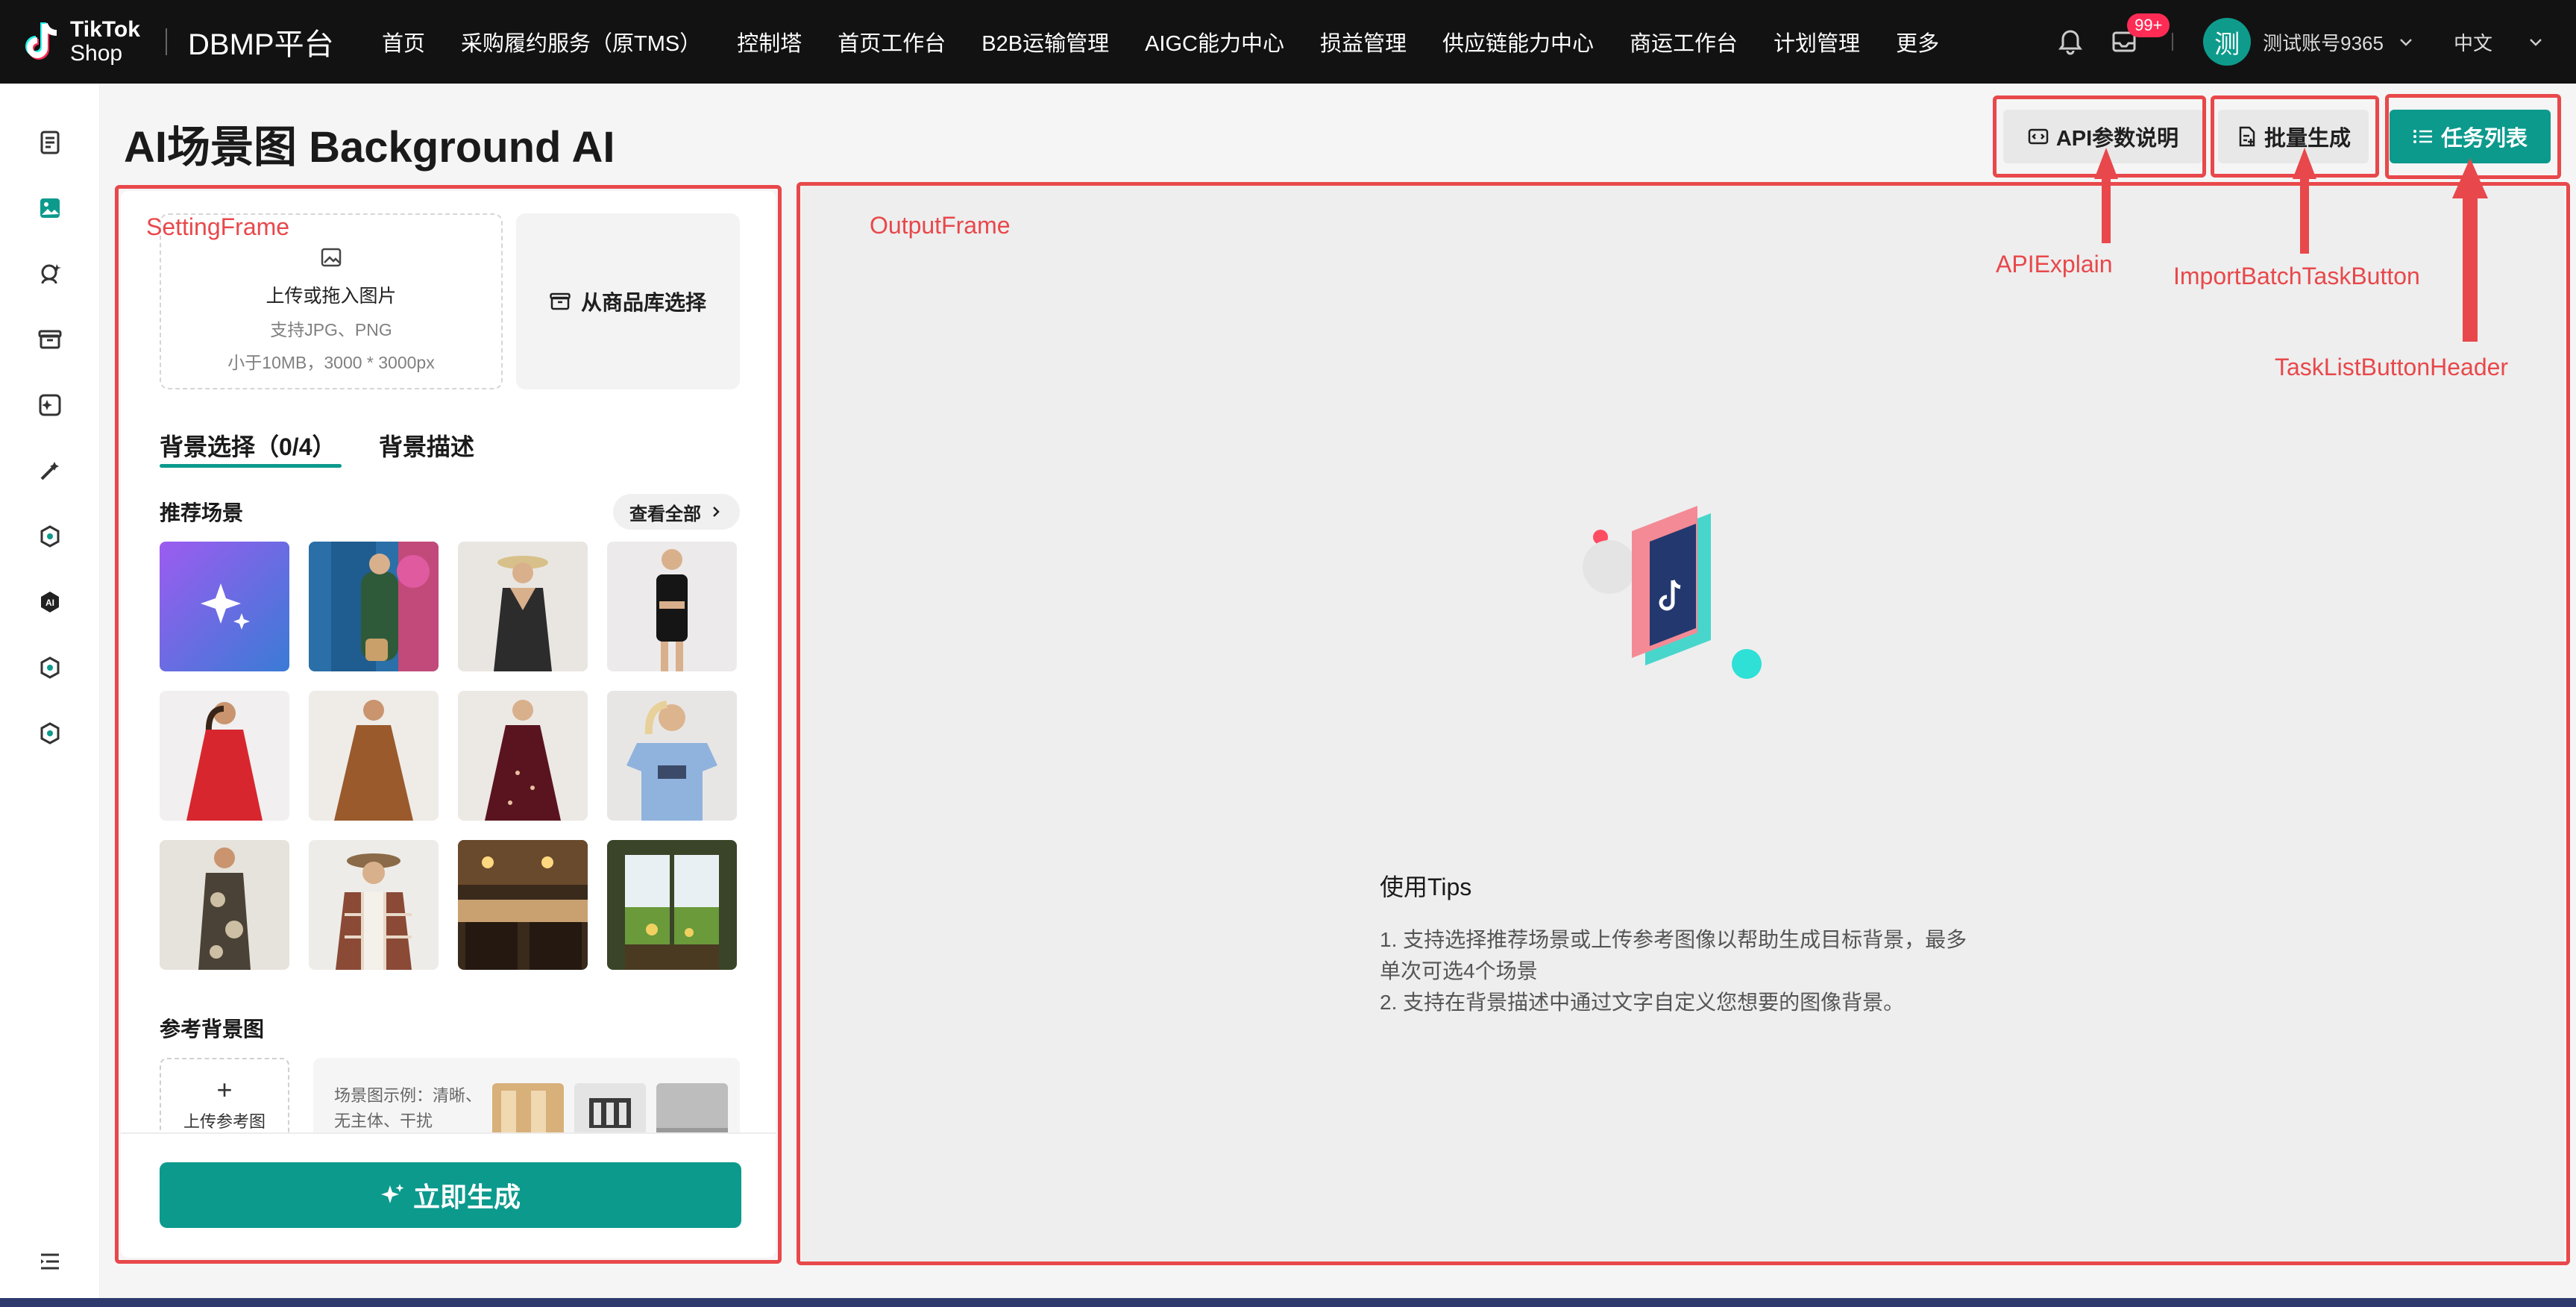  What do you see at coordinates (218, 227) in the screenshot?
I see `setting-frame-label: SettingFrame` at bounding box center [218, 227].